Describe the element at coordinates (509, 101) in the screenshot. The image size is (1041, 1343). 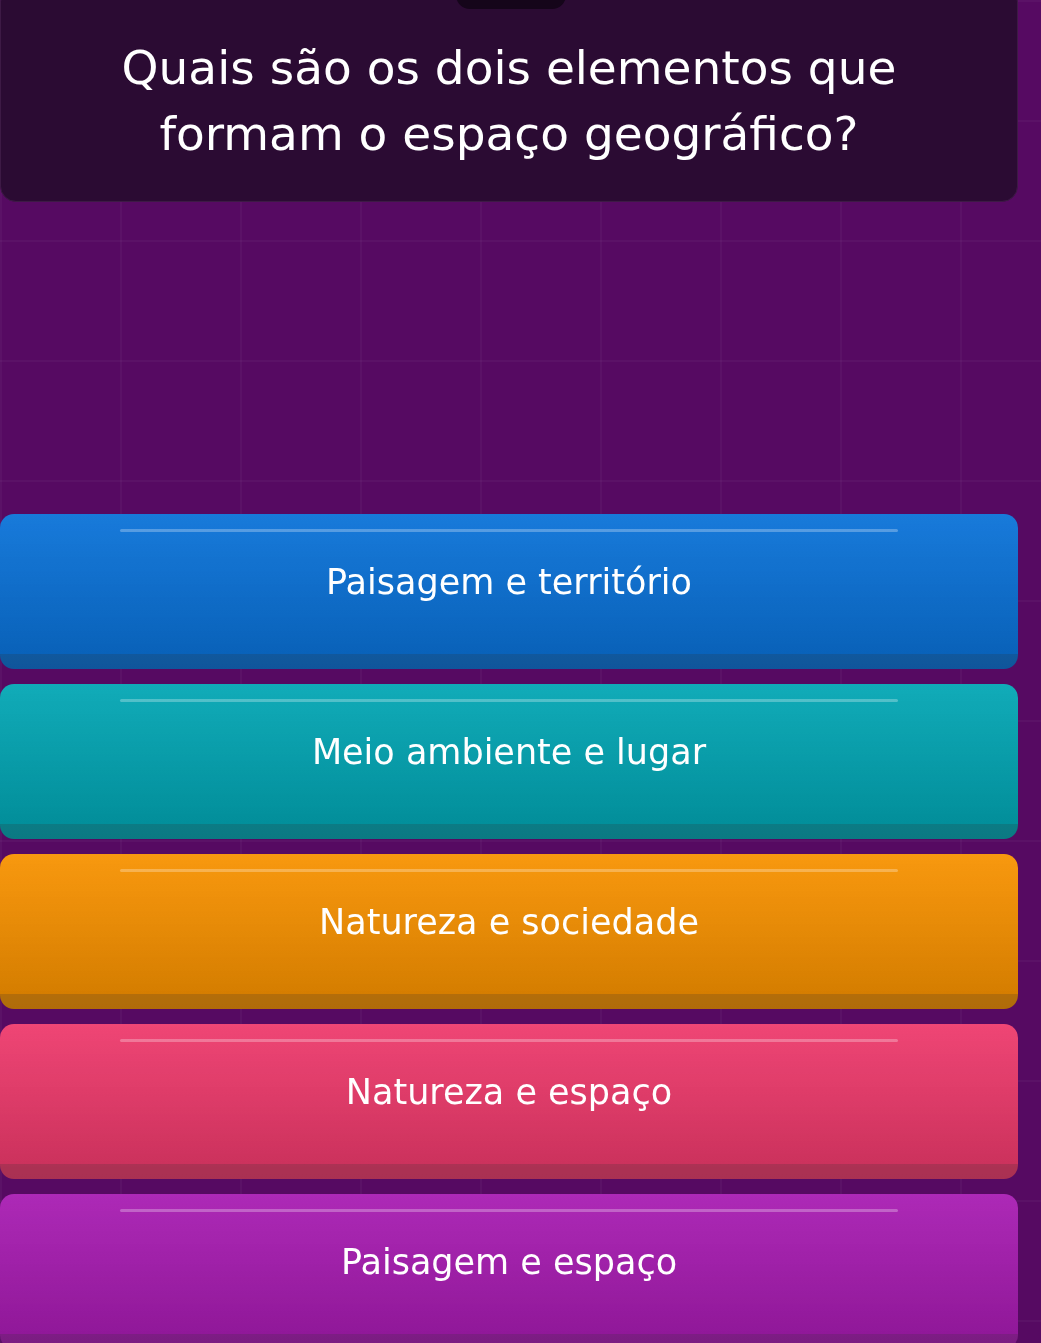
I see `question-text: Quais são os dois elementos que formam o espaço geográfico?` at that location.